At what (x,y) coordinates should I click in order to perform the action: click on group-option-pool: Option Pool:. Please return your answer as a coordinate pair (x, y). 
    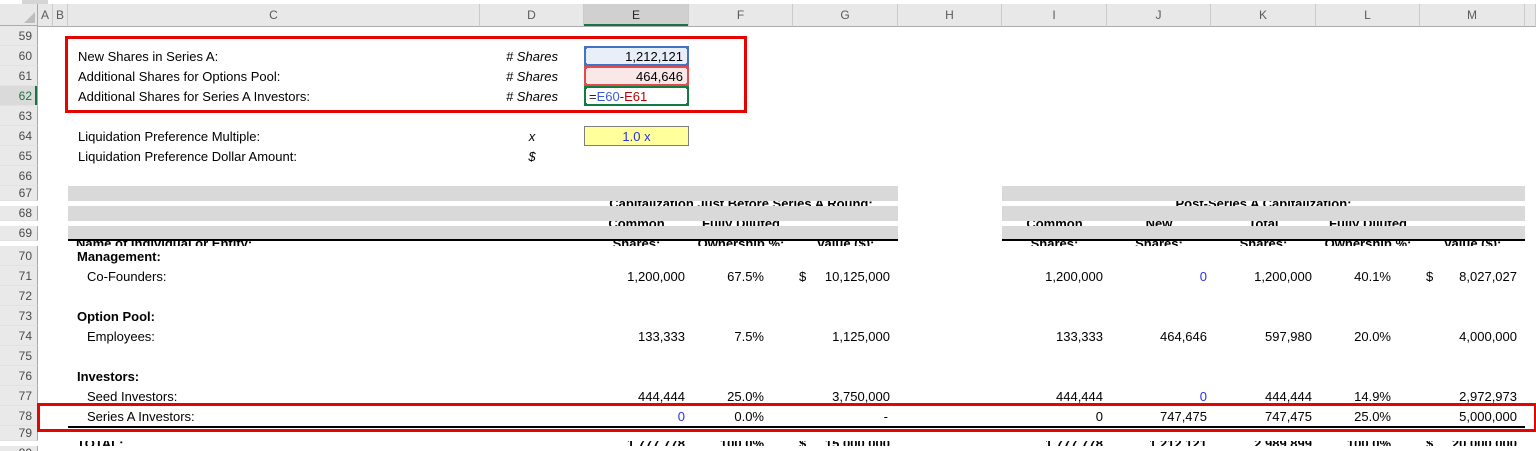
    Looking at the image, I should click on (274, 316).